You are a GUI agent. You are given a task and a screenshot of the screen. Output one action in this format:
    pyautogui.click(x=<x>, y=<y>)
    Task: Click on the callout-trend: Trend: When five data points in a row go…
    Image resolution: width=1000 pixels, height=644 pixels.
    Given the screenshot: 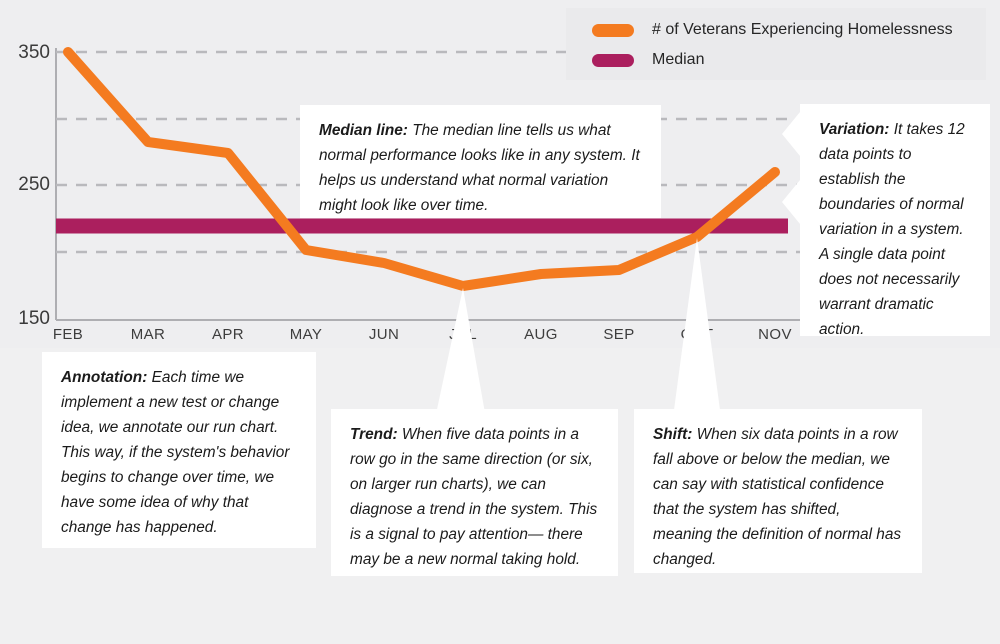 What is the action you would take?
    pyautogui.click(x=474, y=492)
    